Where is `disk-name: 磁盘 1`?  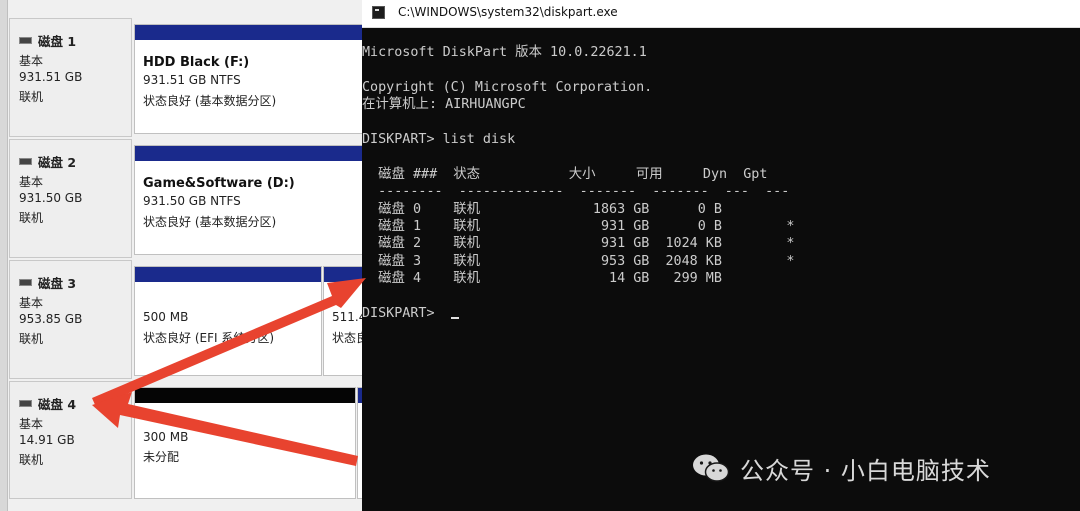
disk-name: 磁盘 1 is located at coordinates (57, 41).